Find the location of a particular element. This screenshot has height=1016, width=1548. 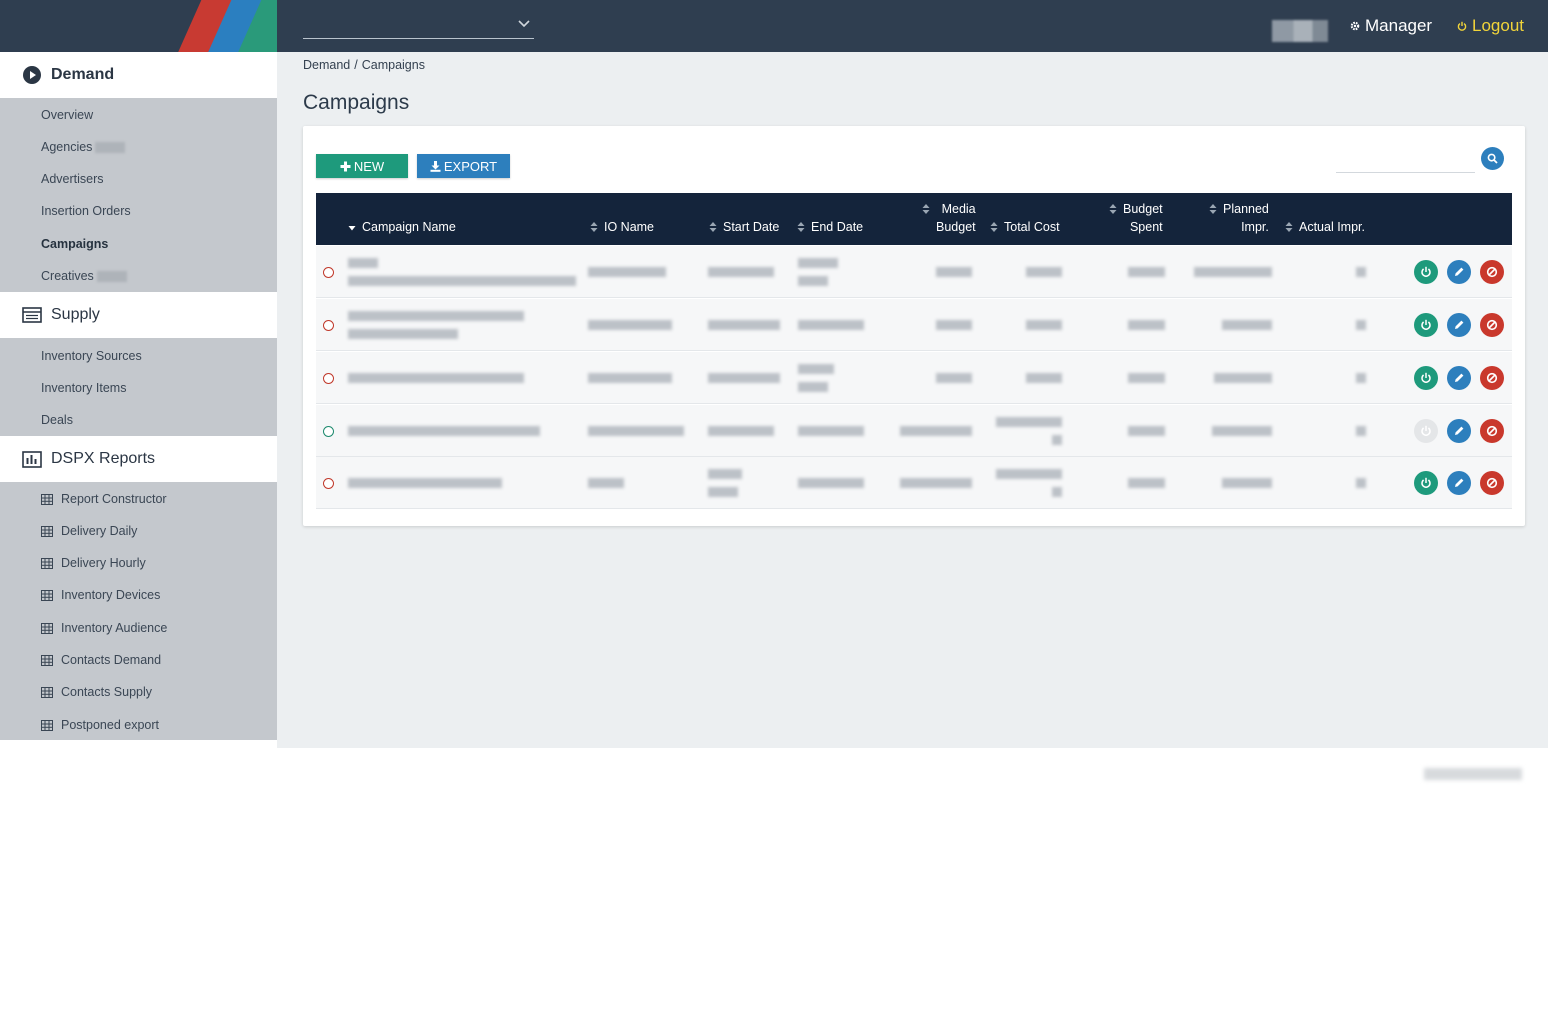

user-avatar is located at coordinates (1300, 31).